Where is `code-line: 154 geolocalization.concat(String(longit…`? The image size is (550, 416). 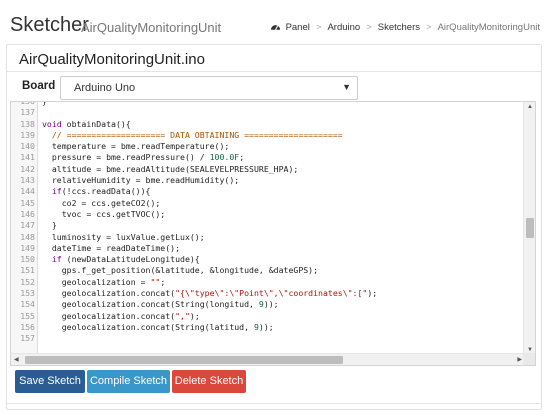 code-line: 154 geolocalization.concat(String(longit… is located at coordinates (268, 304).